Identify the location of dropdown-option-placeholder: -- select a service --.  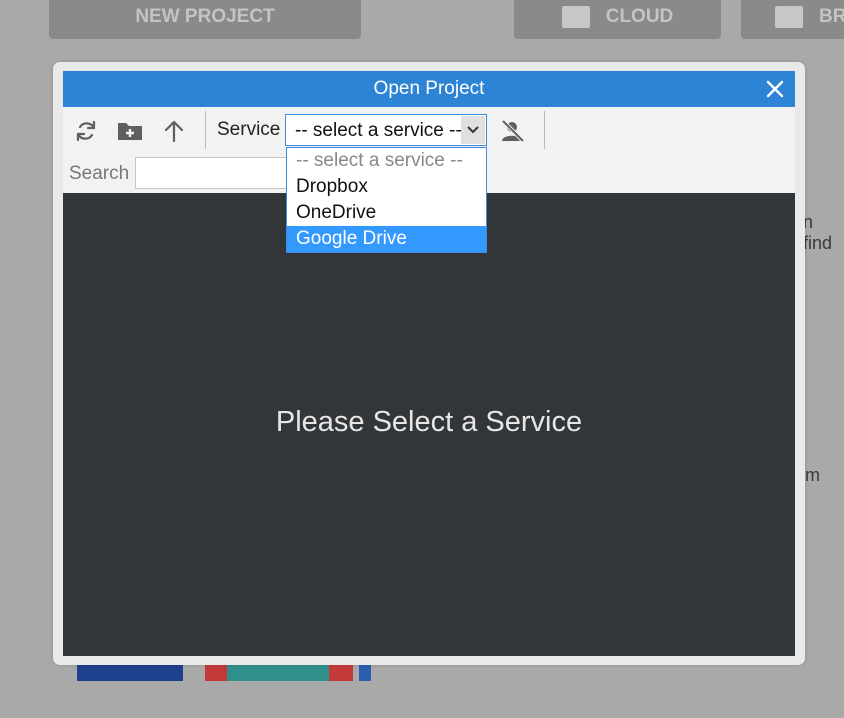
(386, 161).